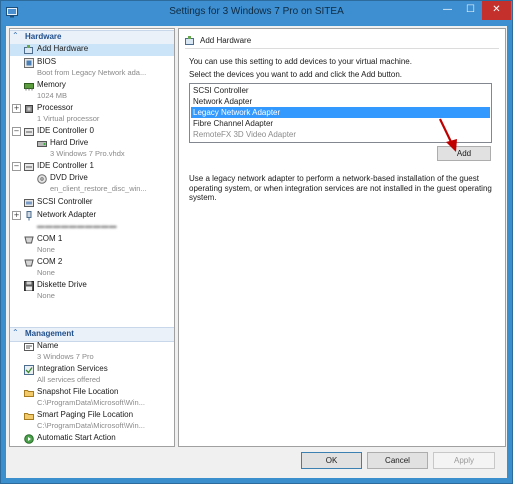  Describe the element at coordinates (29, 216) in the screenshot. I see `network-adapter-icon` at that location.